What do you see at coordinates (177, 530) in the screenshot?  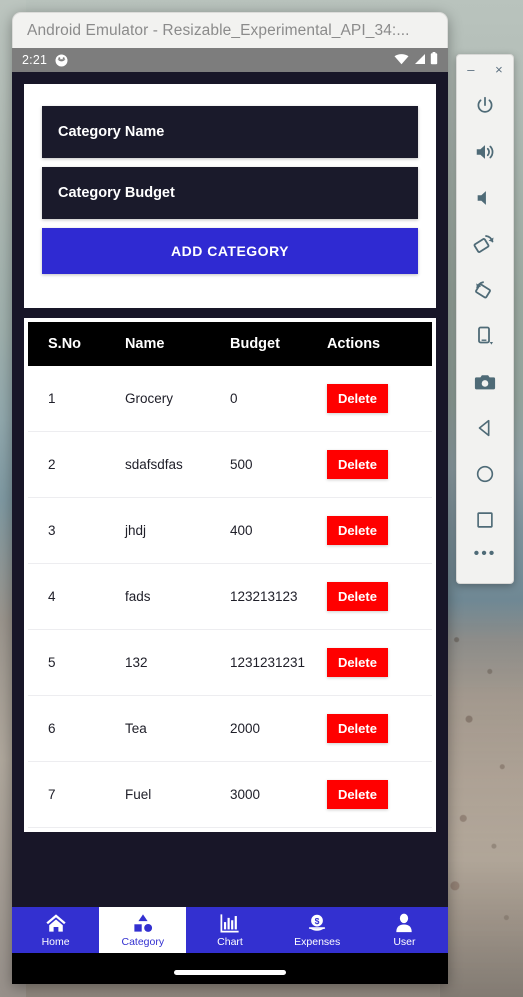 I see `cell-name: jhdj` at bounding box center [177, 530].